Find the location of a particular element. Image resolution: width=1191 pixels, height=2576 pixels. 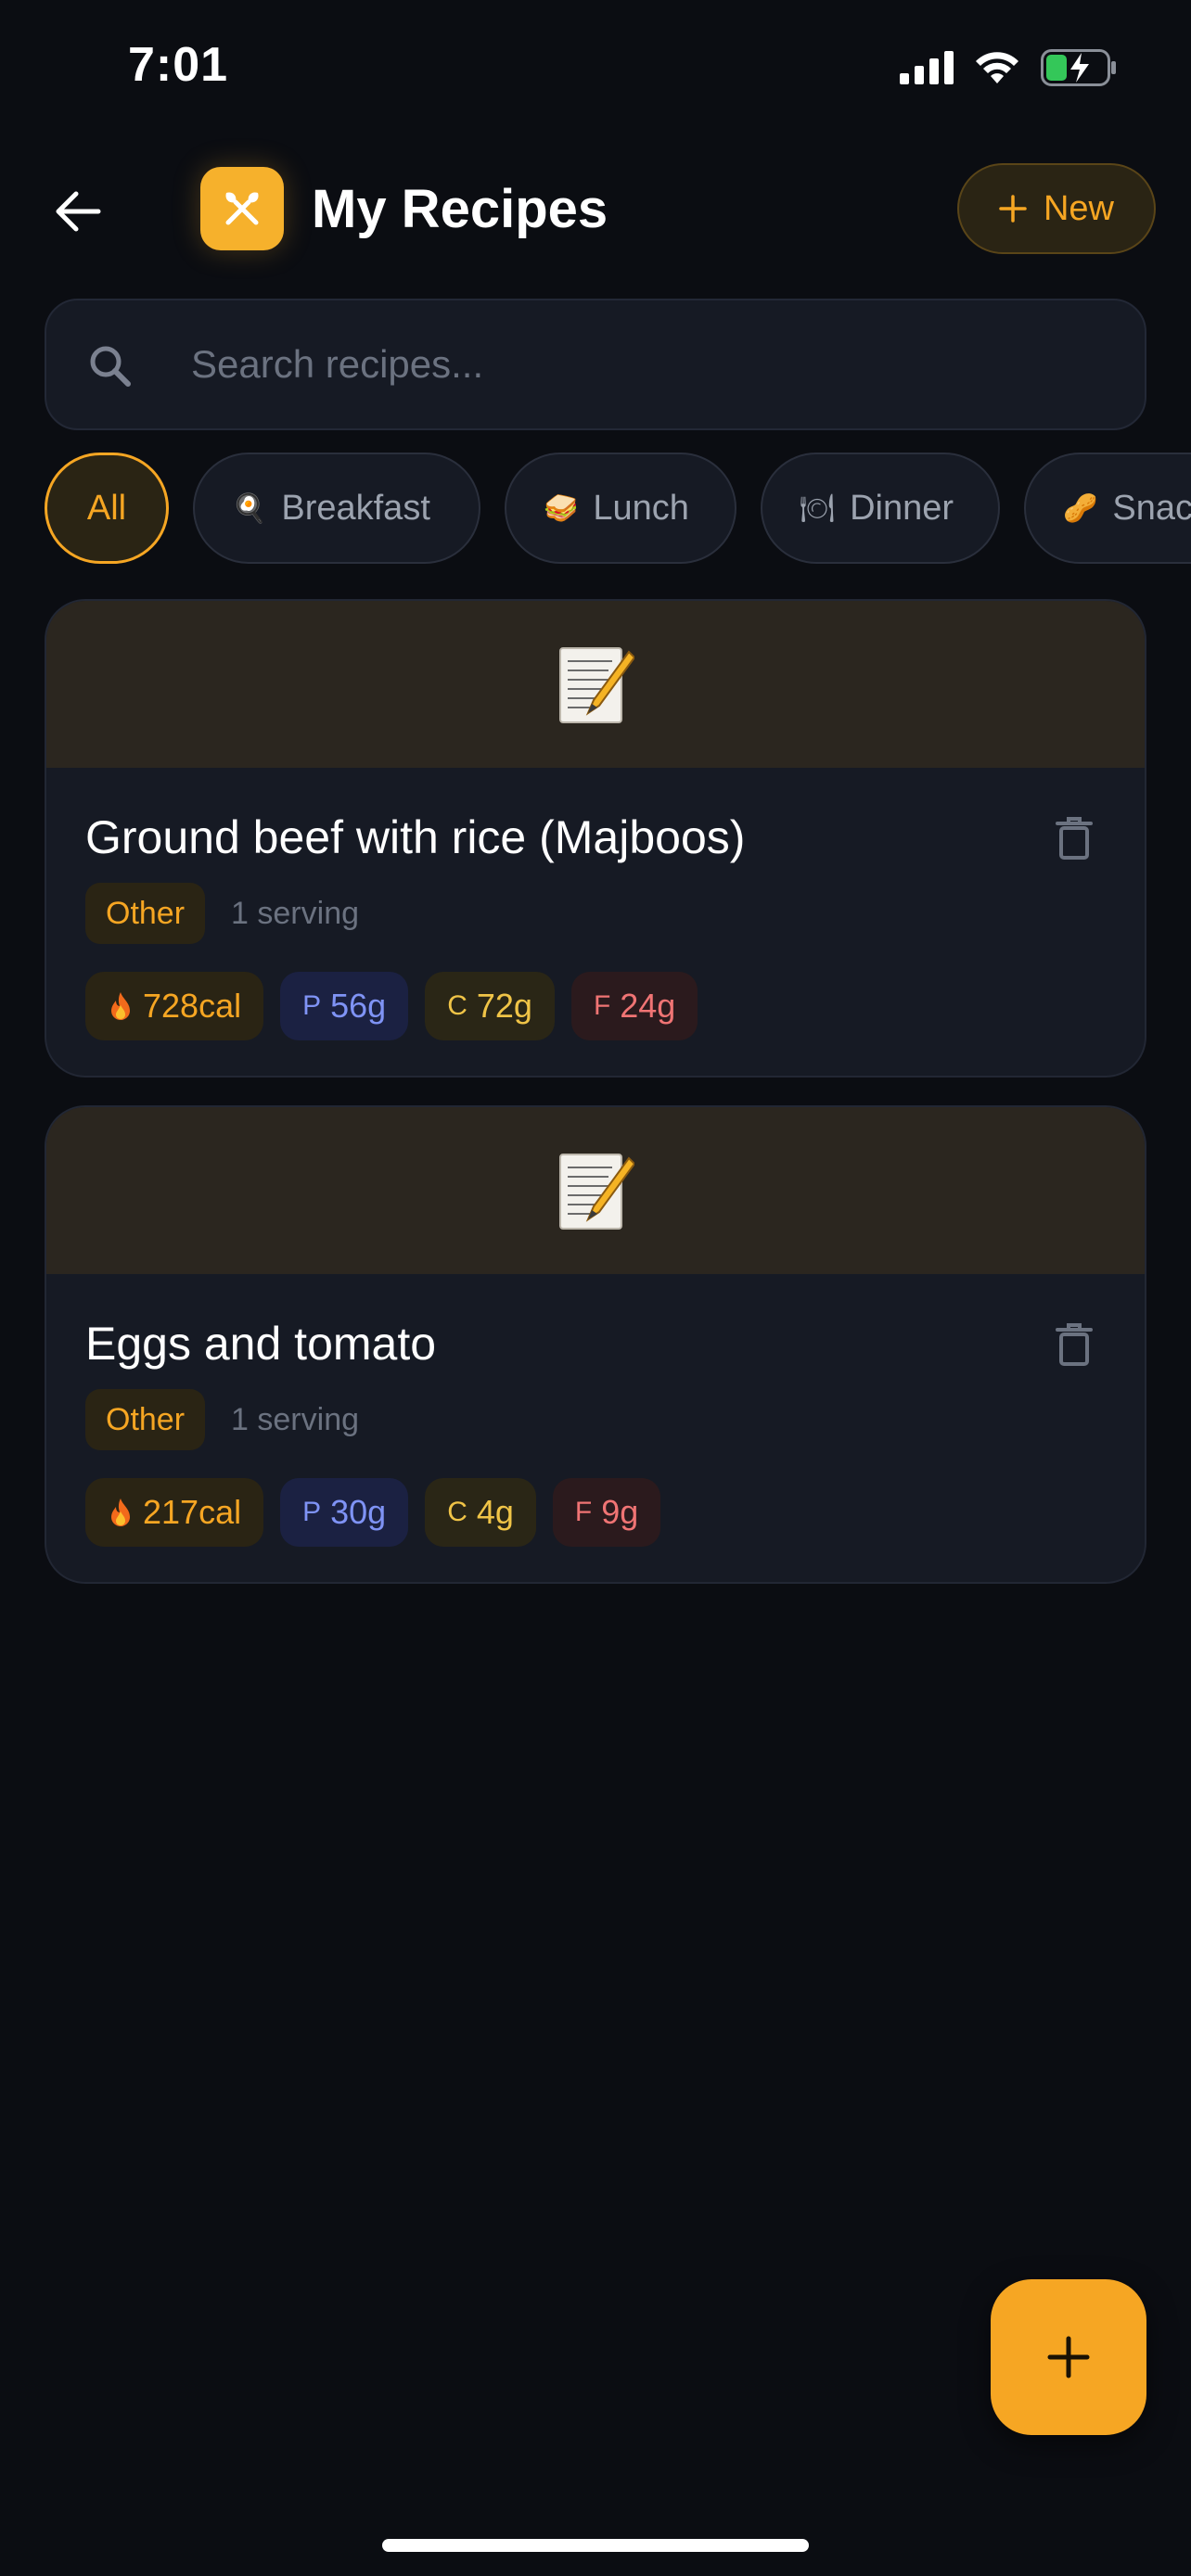

battery-charging-icon is located at coordinates (1078, 67).